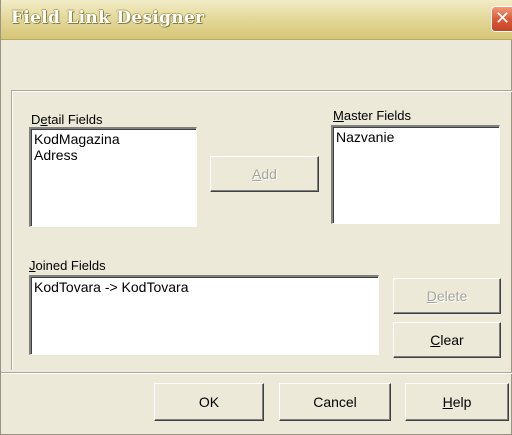 The width and height of the screenshot is (512, 435). I want to click on close-button: ✕, so click(501, 19).